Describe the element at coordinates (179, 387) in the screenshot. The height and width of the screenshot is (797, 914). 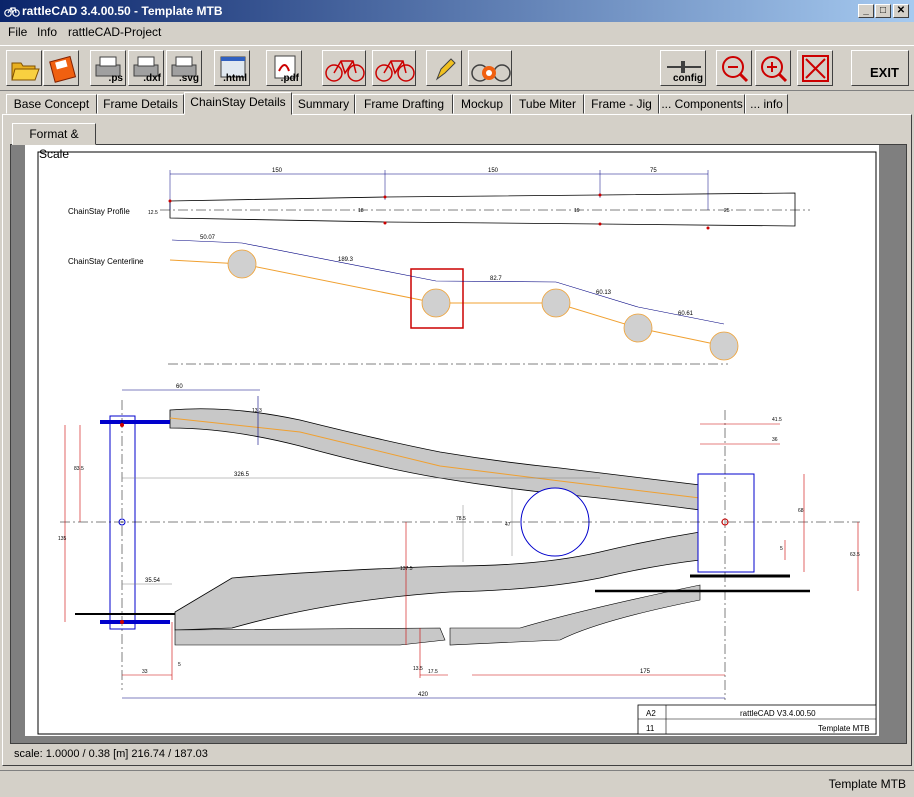
I see `dim-label: 60` at that location.